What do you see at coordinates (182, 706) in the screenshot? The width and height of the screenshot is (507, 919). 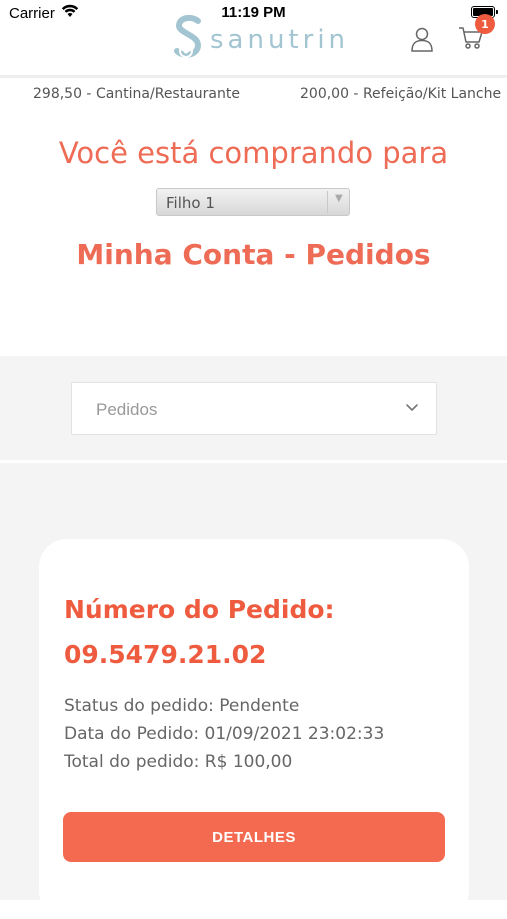 I see `order-status: Status do pedido: Pendente` at bounding box center [182, 706].